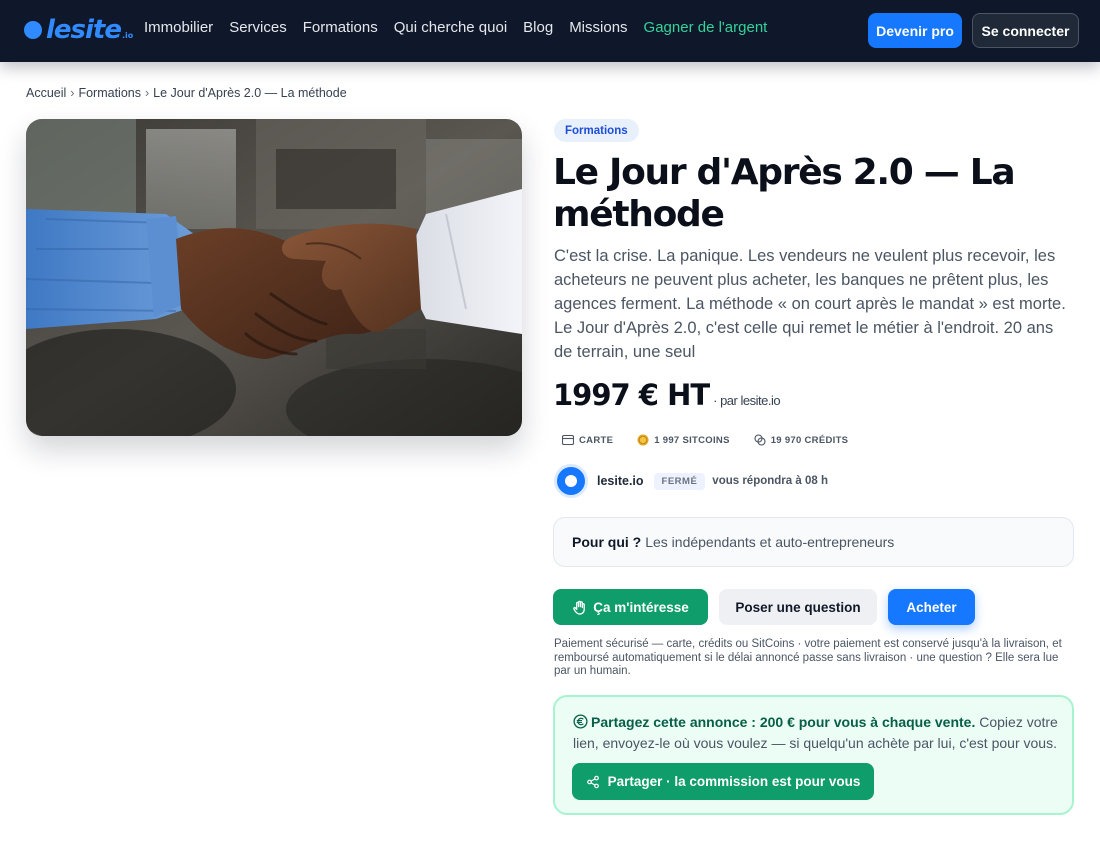 The width and height of the screenshot is (1100, 855). What do you see at coordinates (734, 781) in the screenshot?
I see `share-button-label: Partager · la commission est pour vous` at bounding box center [734, 781].